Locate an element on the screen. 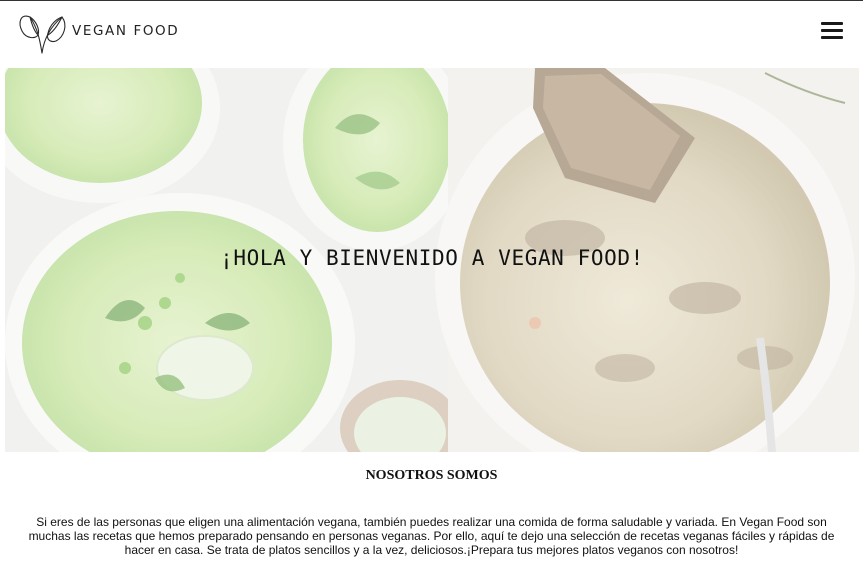 This screenshot has width=863, height=573. hamburger-menu-icon is located at coordinates (832, 31).